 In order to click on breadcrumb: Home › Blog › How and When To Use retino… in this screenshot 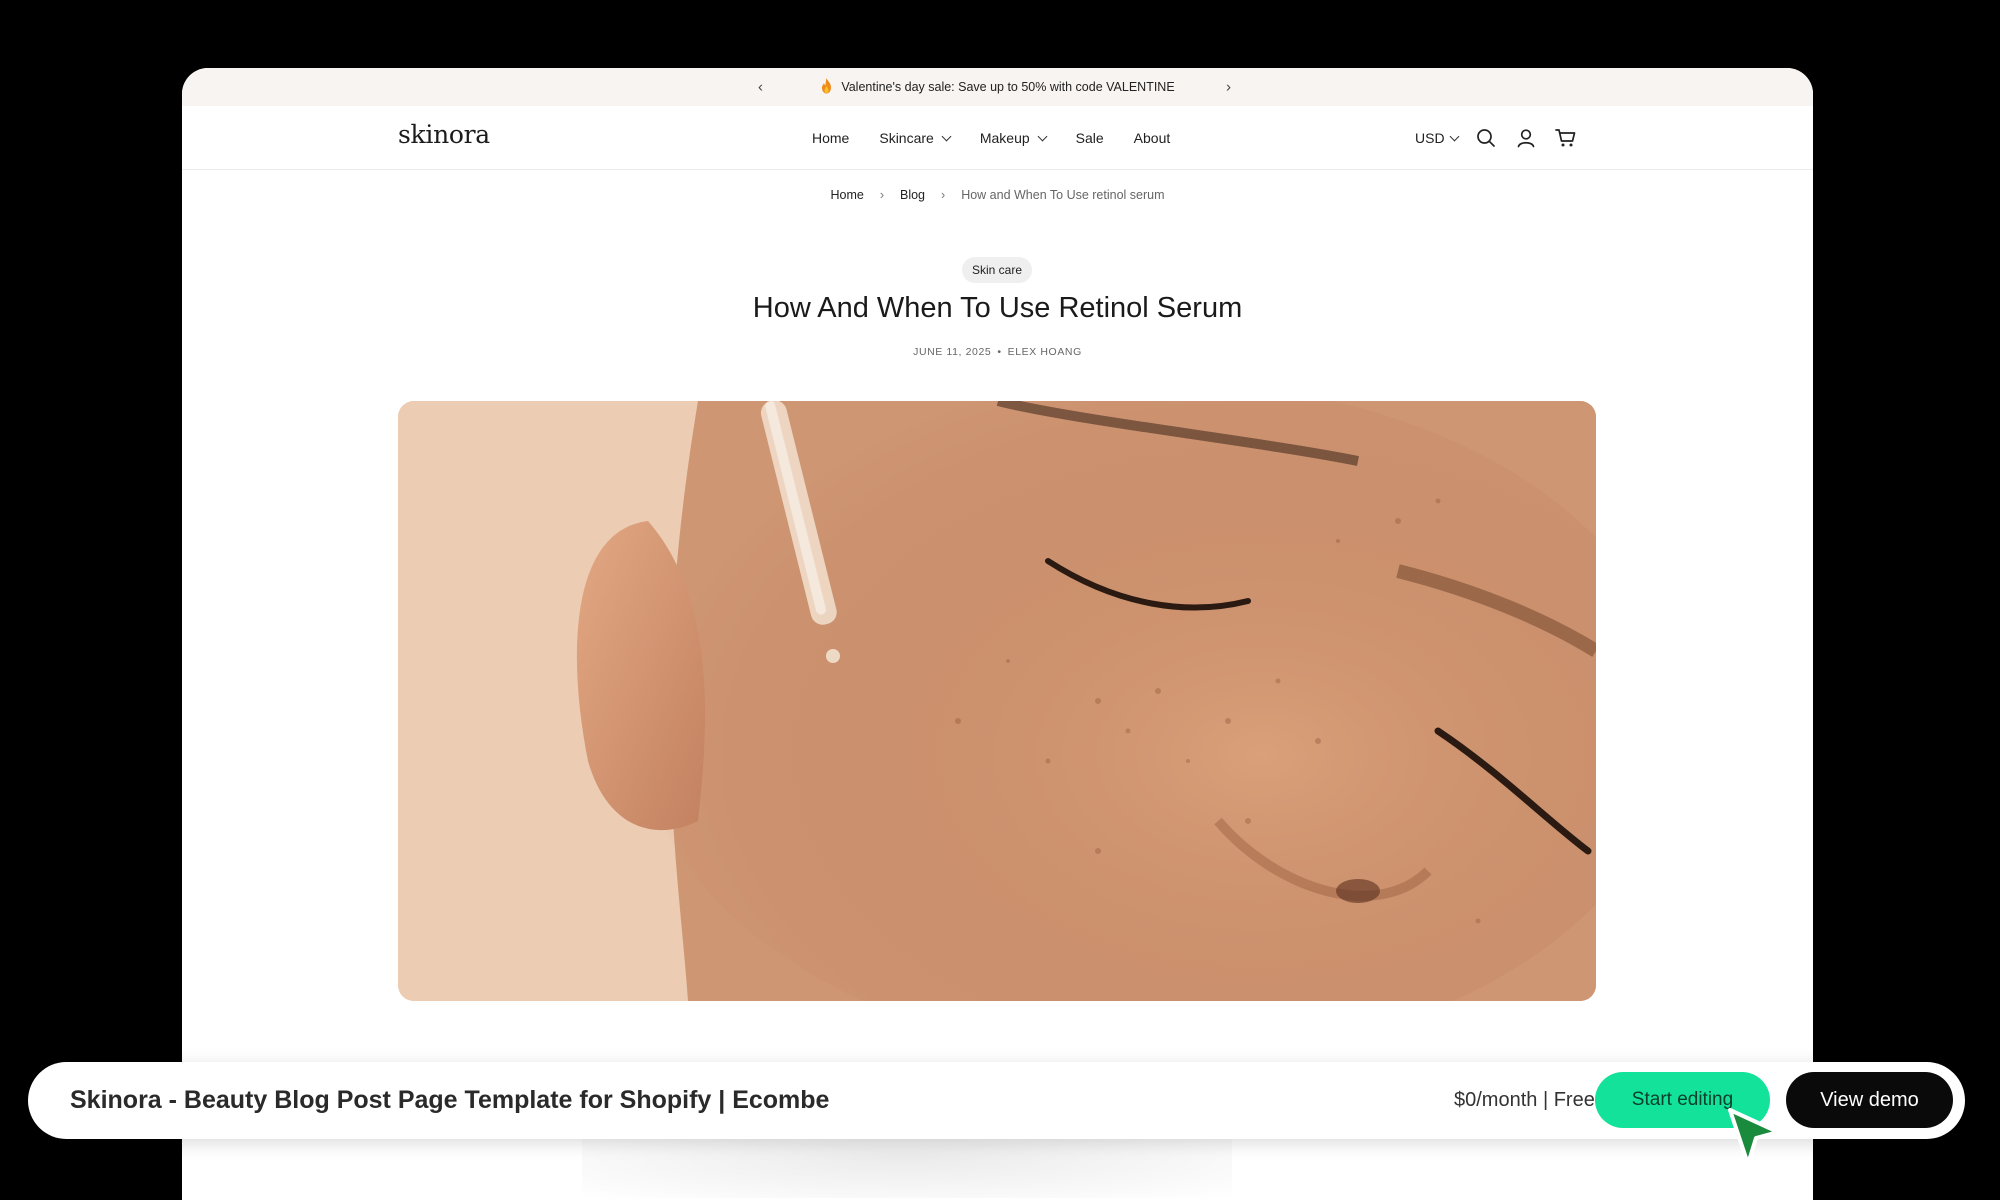, I will do `click(997, 195)`.